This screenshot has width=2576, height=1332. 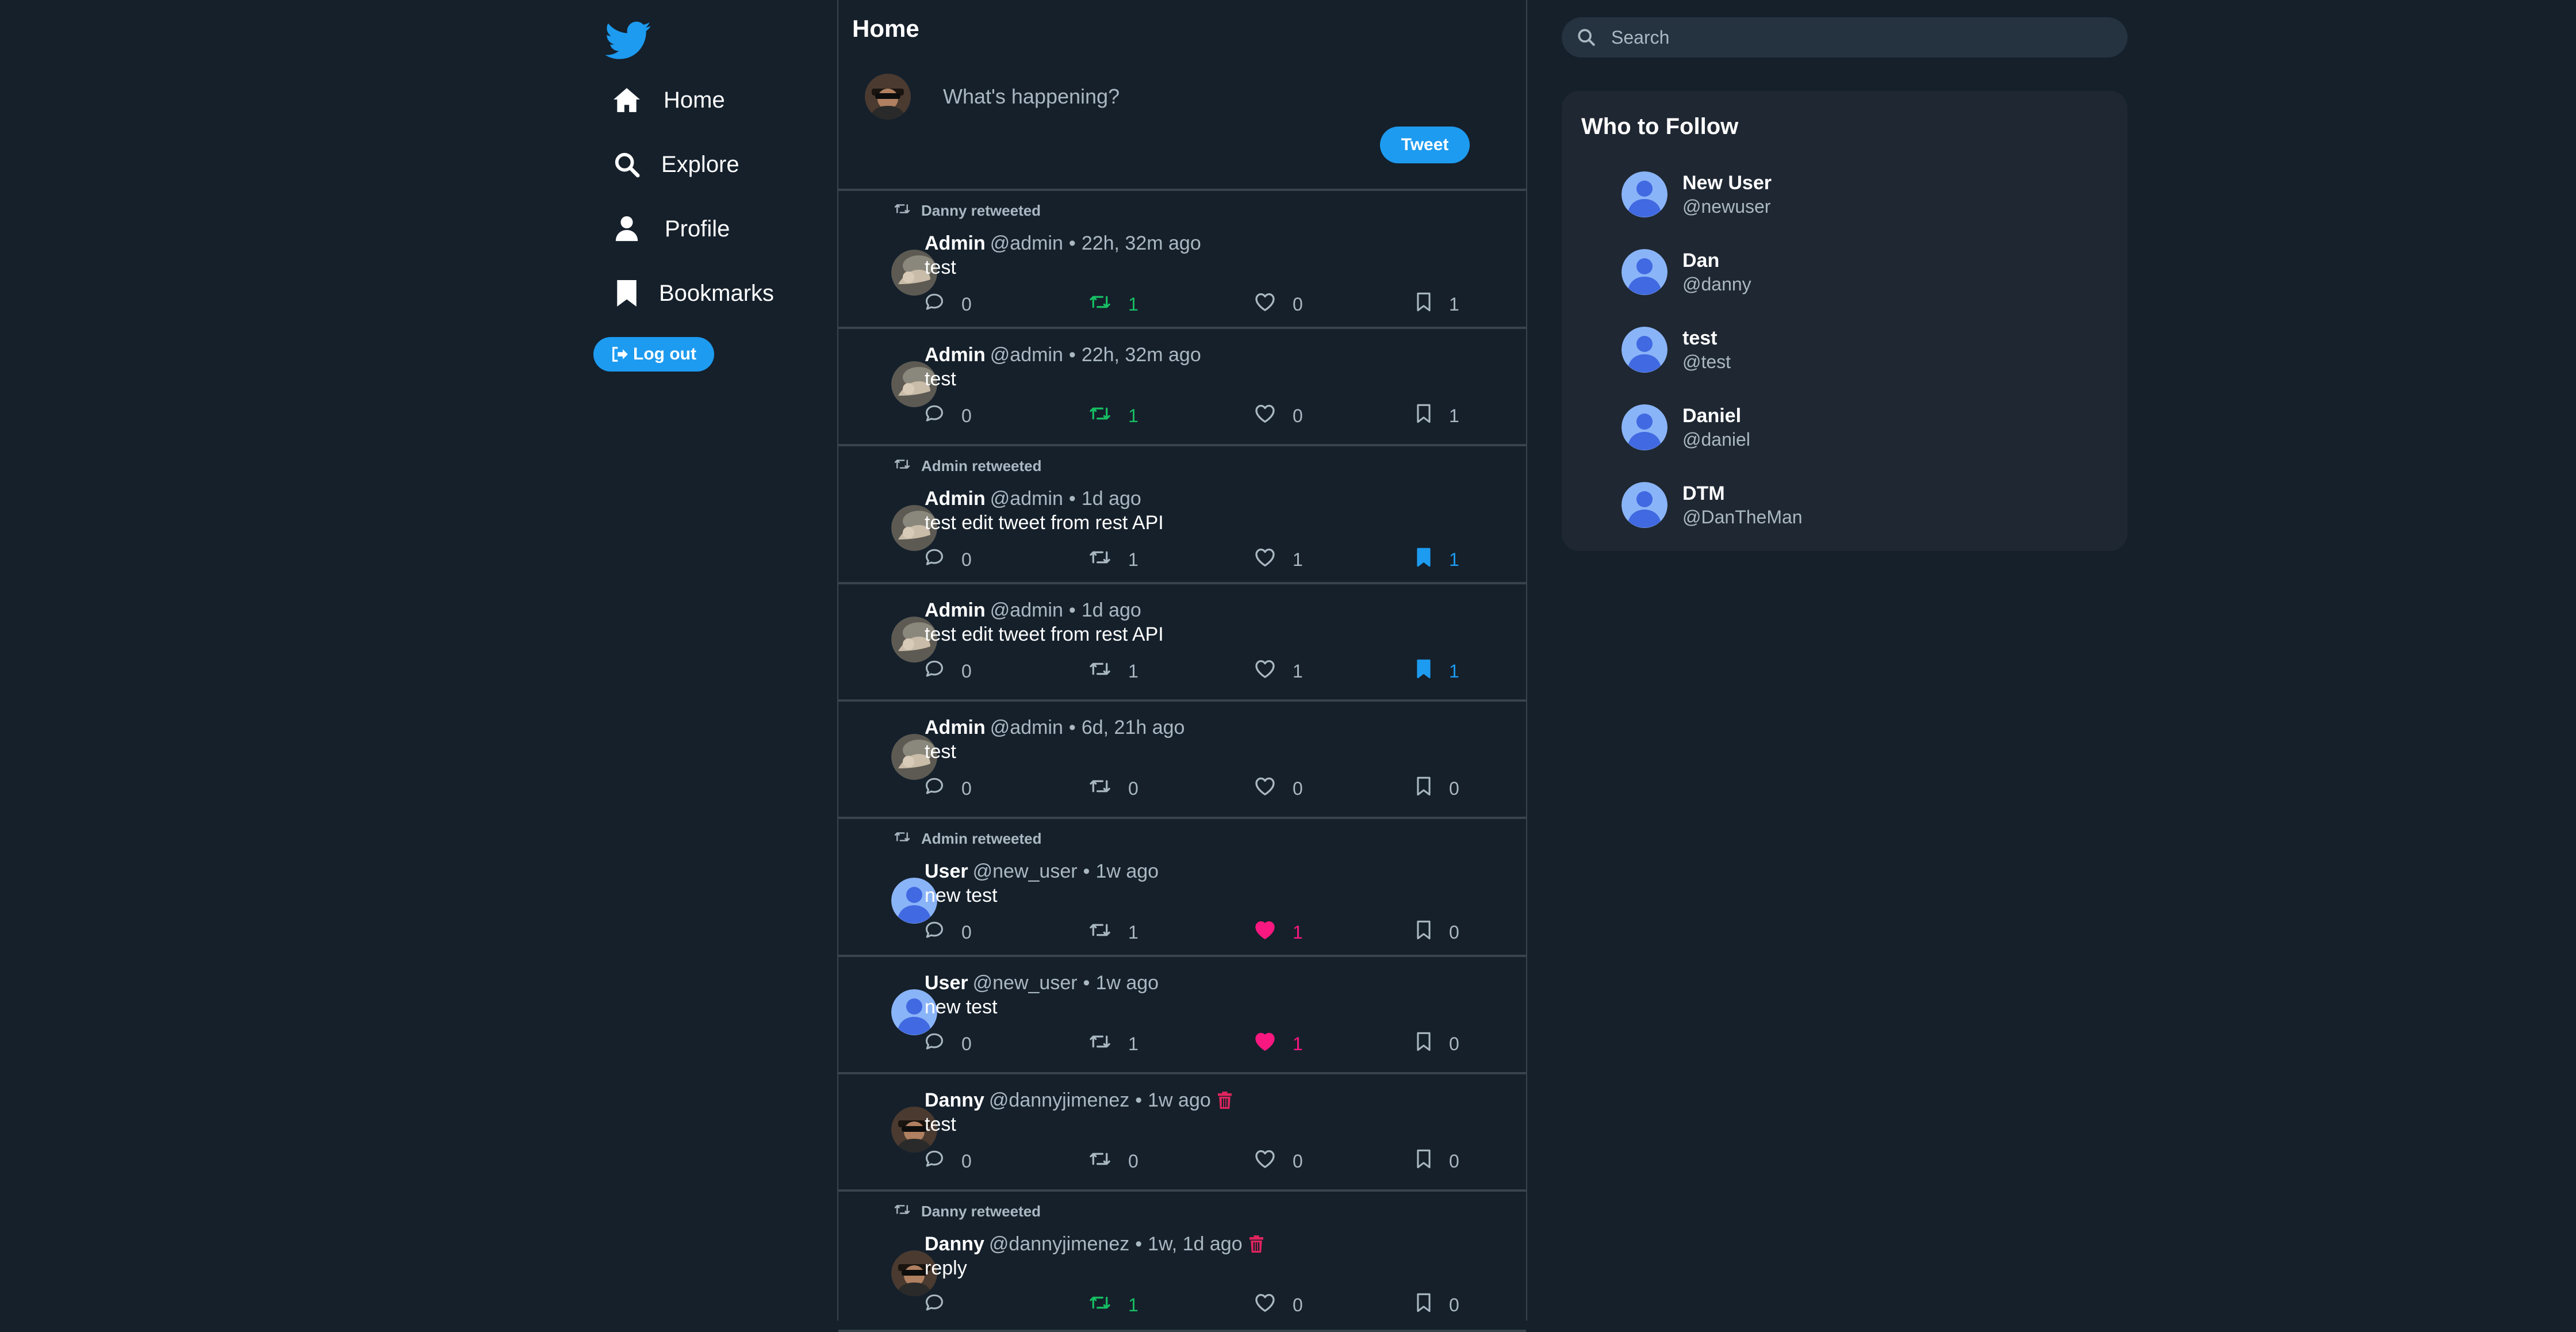 I want to click on nav-explore: Explore, so click(x=674, y=164).